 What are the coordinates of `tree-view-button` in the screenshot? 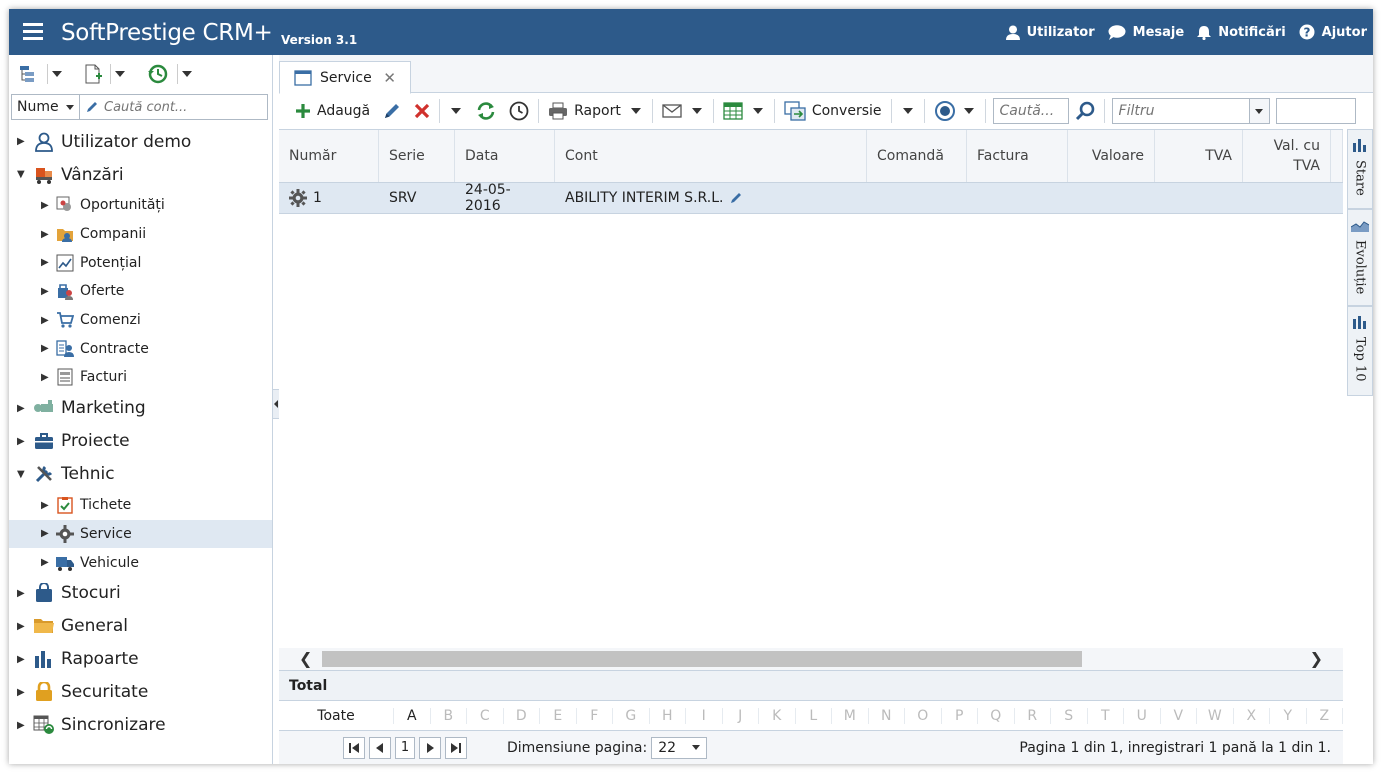 It's located at (29, 74).